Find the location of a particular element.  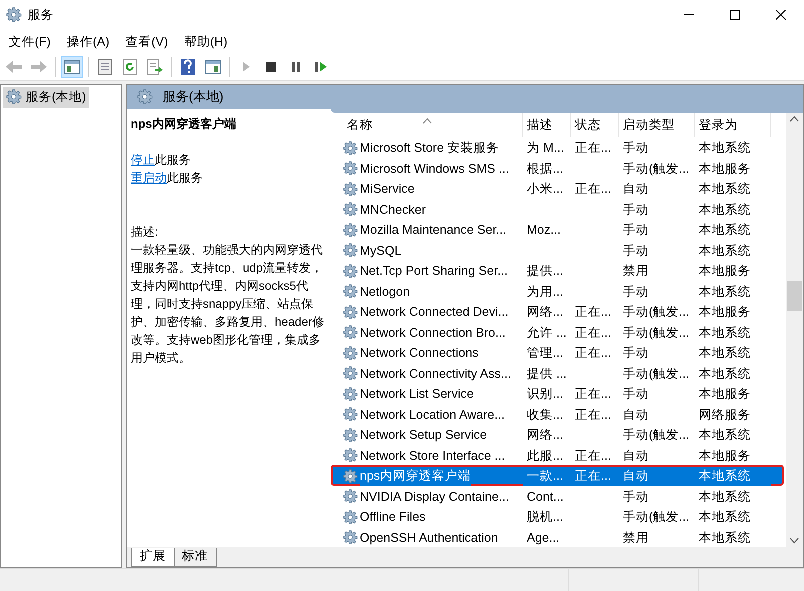

table-row: Microsoft Store 安装服务 为 M... 正在... 手动 本地系统 is located at coordinates (557, 147).